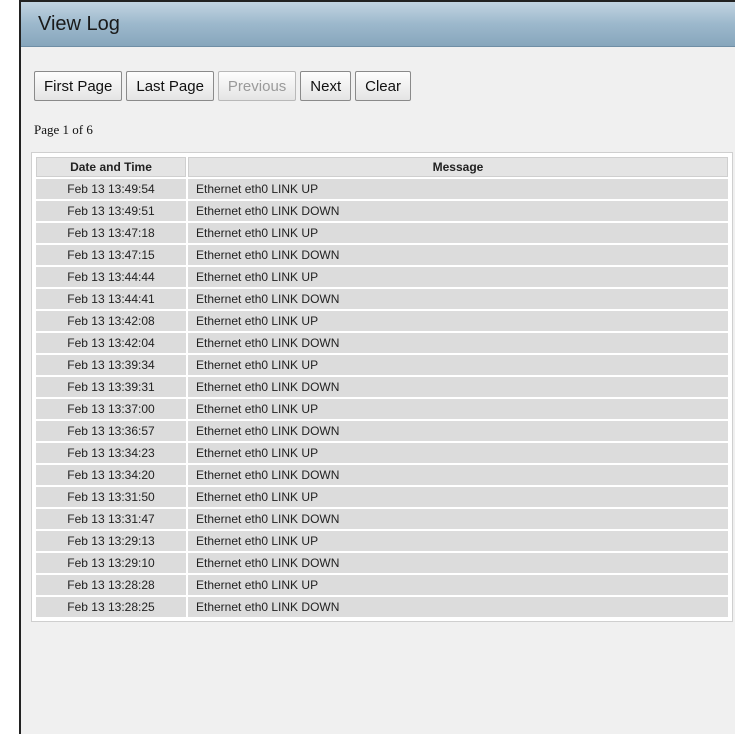 The width and height of the screenshot is (735, 734). I want to click on log-toolbar: First Page Last Page Previous Next Clear, so click(222, 86).